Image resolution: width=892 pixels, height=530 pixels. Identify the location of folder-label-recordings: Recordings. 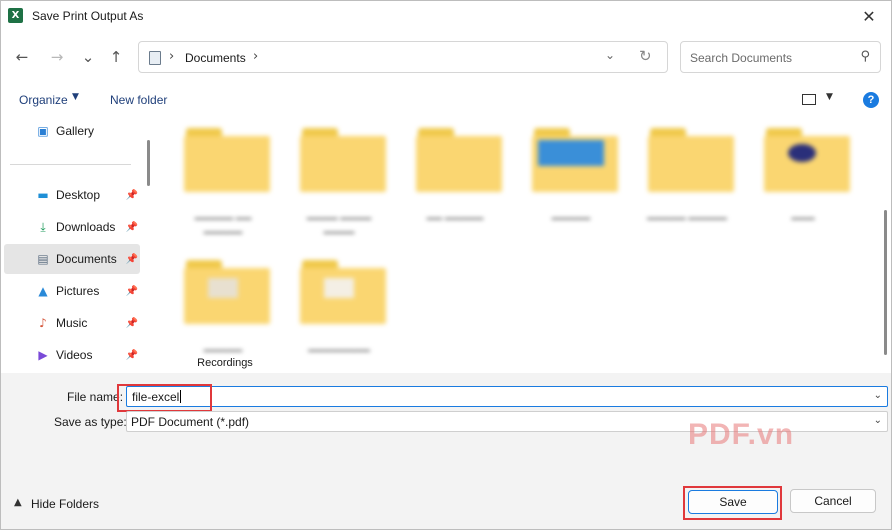
(225, 363).